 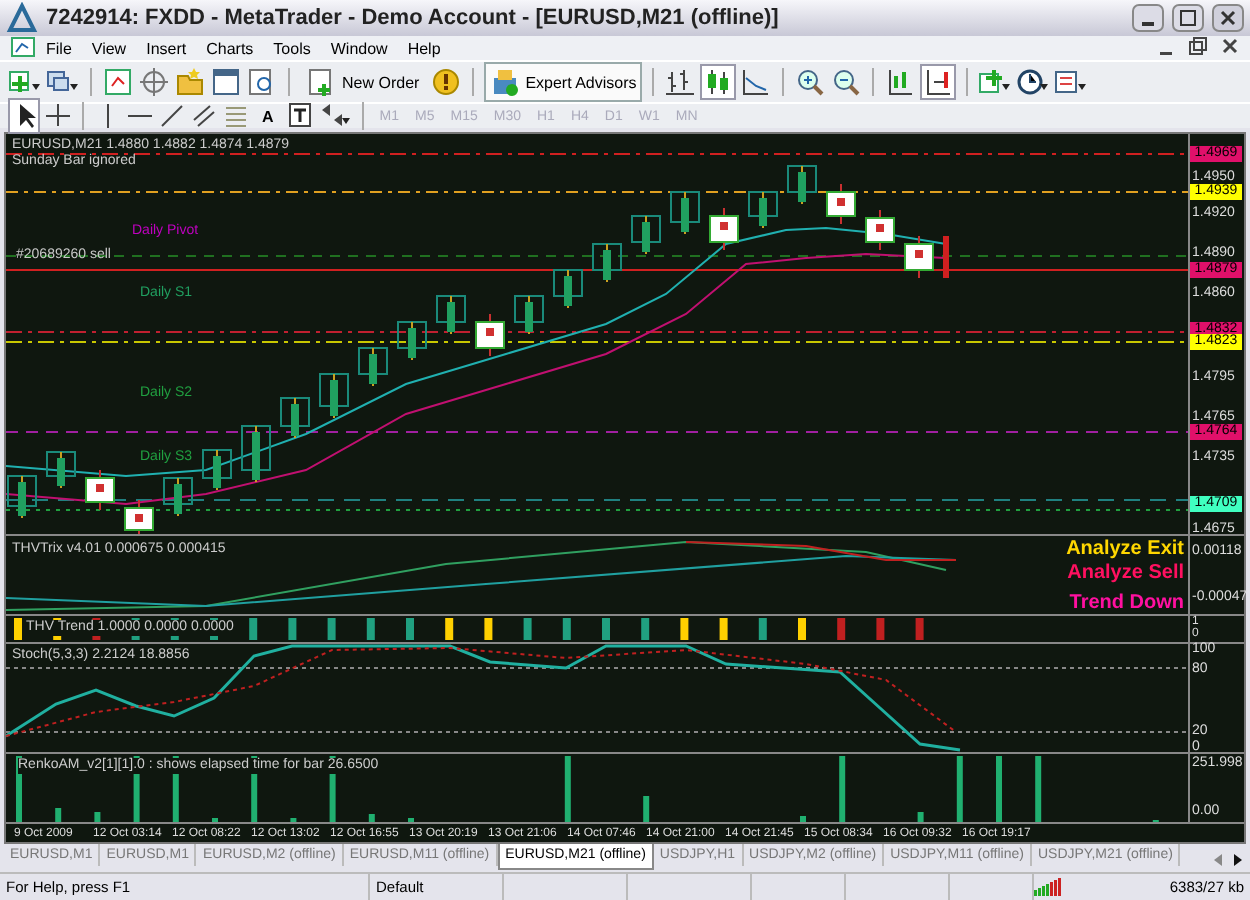 I want to click on menu-item: Window, so click(x=359, y=48).